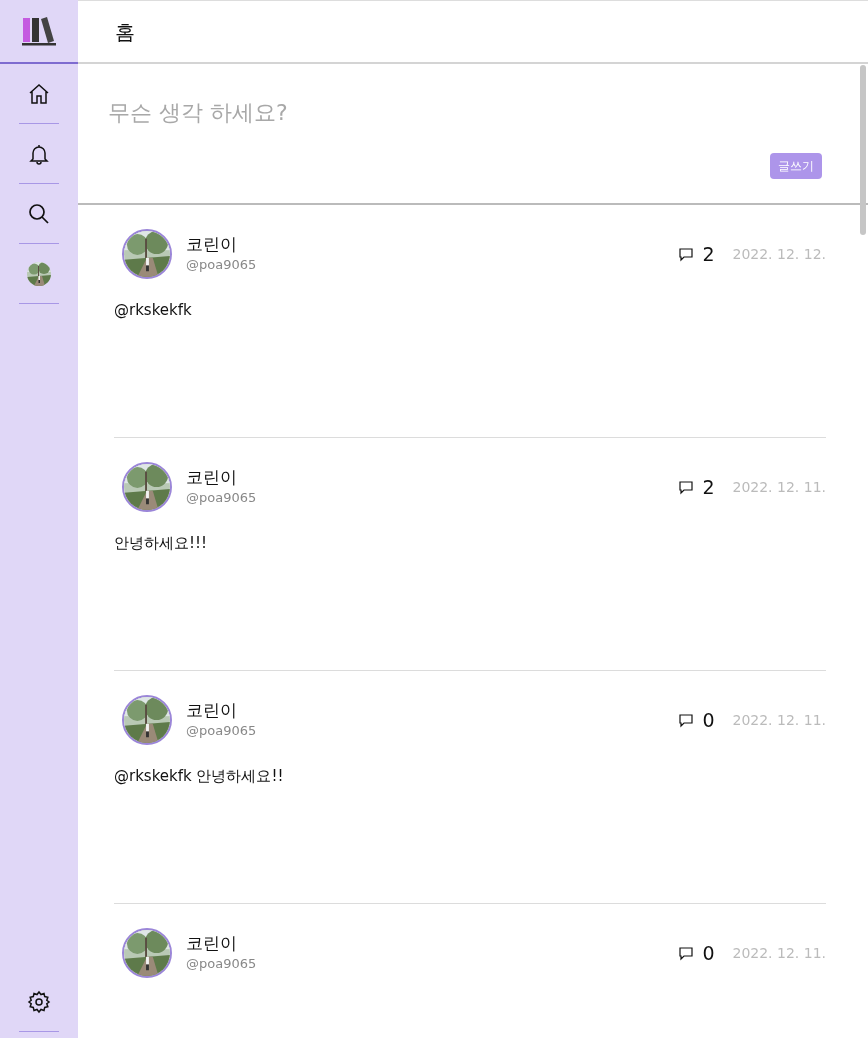  What do you see at coordinates (779, 254) in the screenshot?
I see `post-date: 2022. 12. 12.` at bounding box center [779, 254].